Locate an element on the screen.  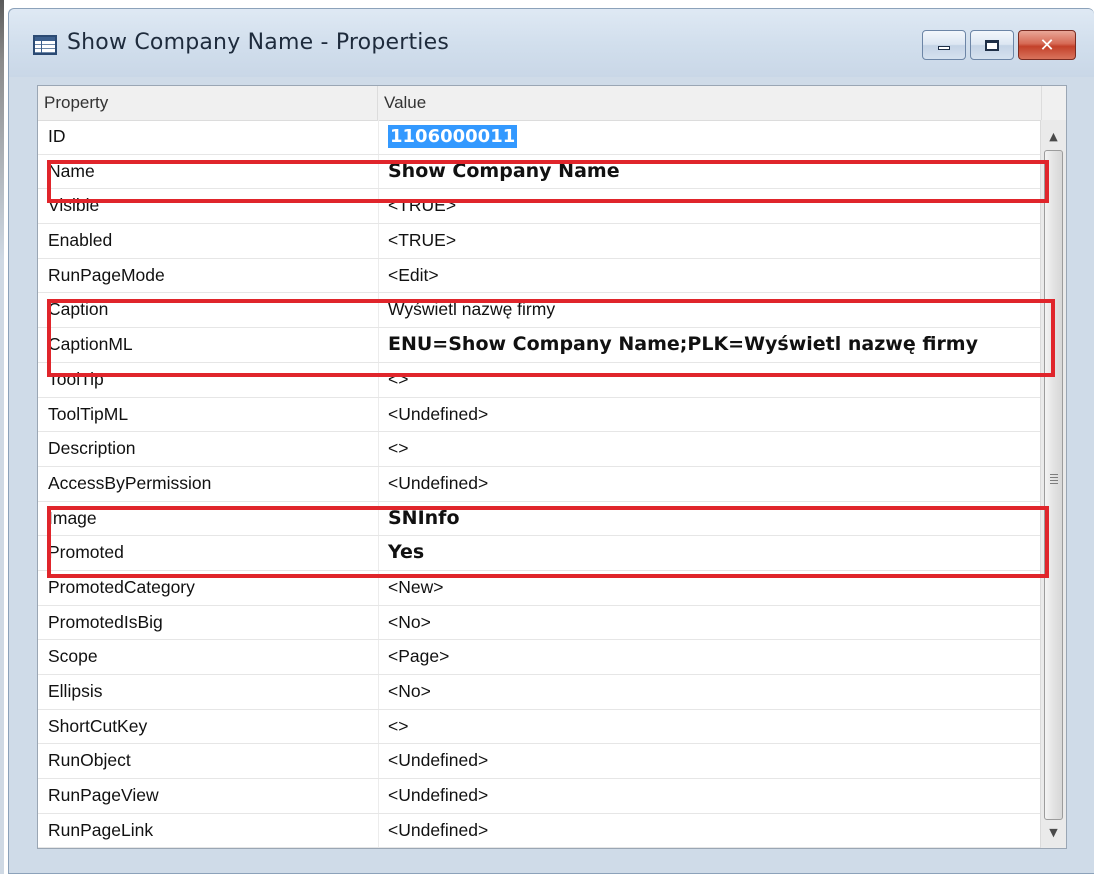
maximize-icon is located at coordinates (992, 45).